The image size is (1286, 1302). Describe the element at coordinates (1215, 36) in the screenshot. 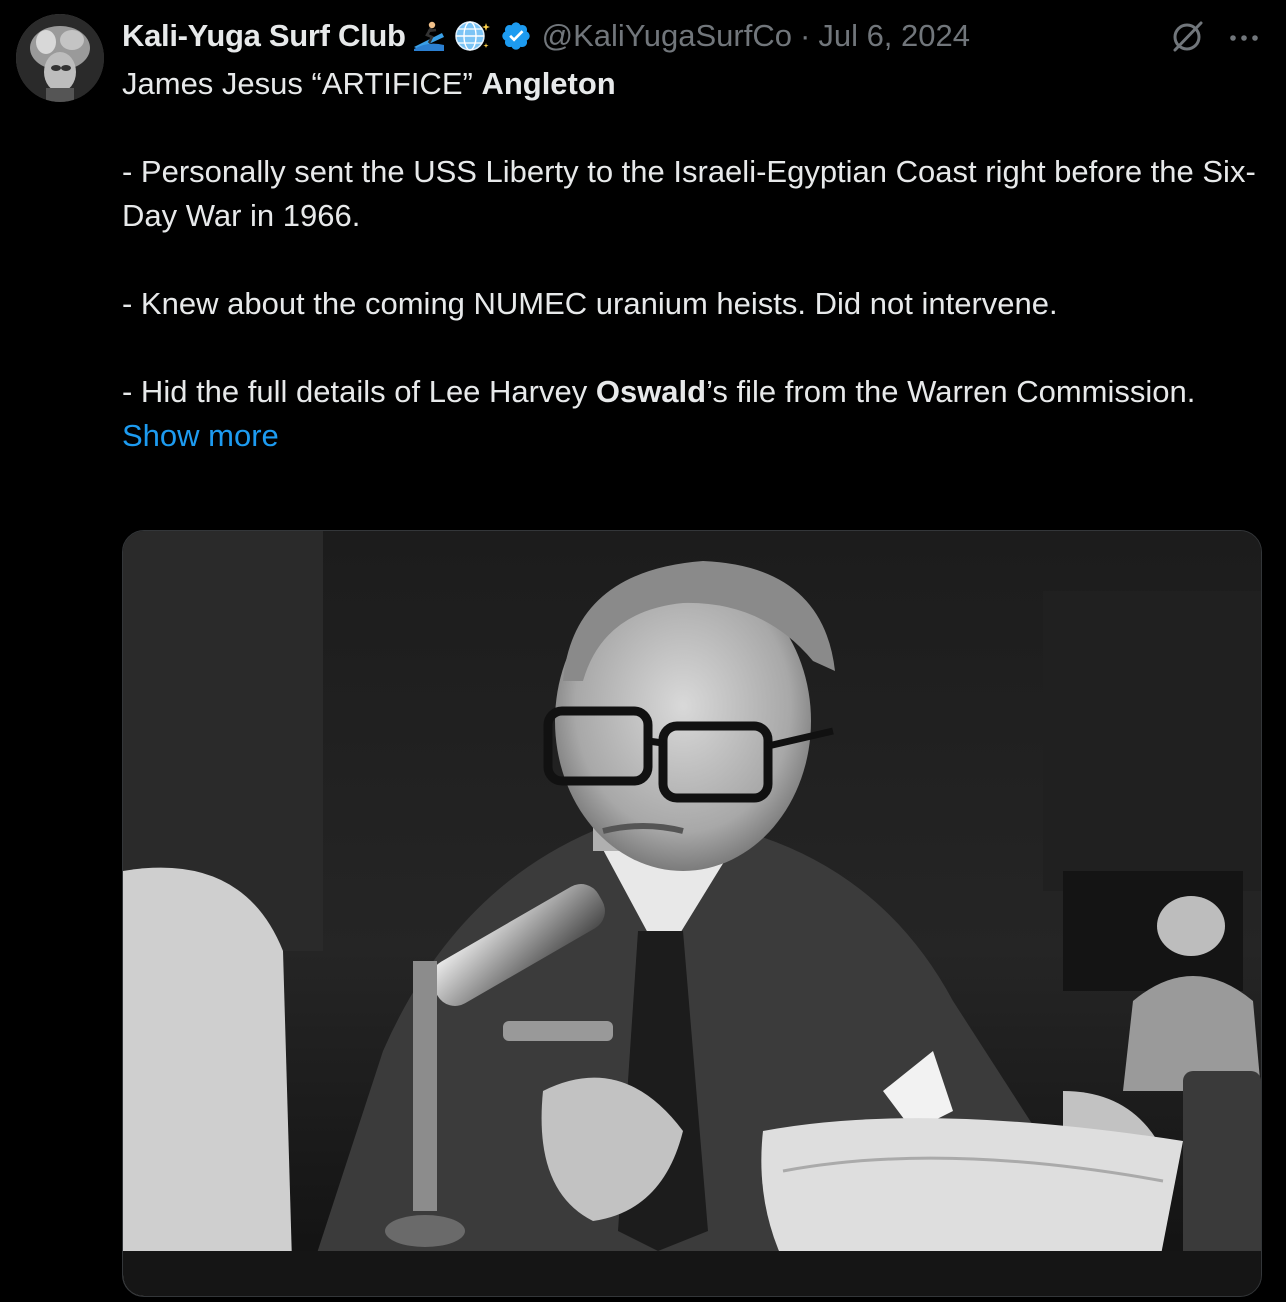

I see `header-actions` at that location.